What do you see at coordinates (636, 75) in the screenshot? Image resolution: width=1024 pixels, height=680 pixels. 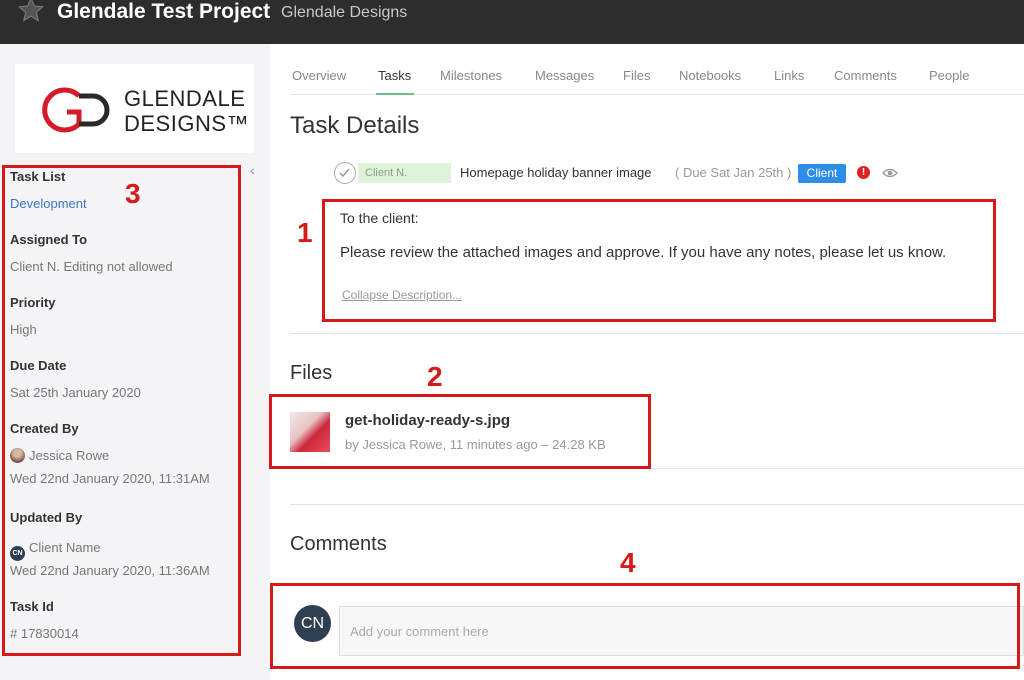 I see `tab-files: Files` at bounding box center [636, 75].